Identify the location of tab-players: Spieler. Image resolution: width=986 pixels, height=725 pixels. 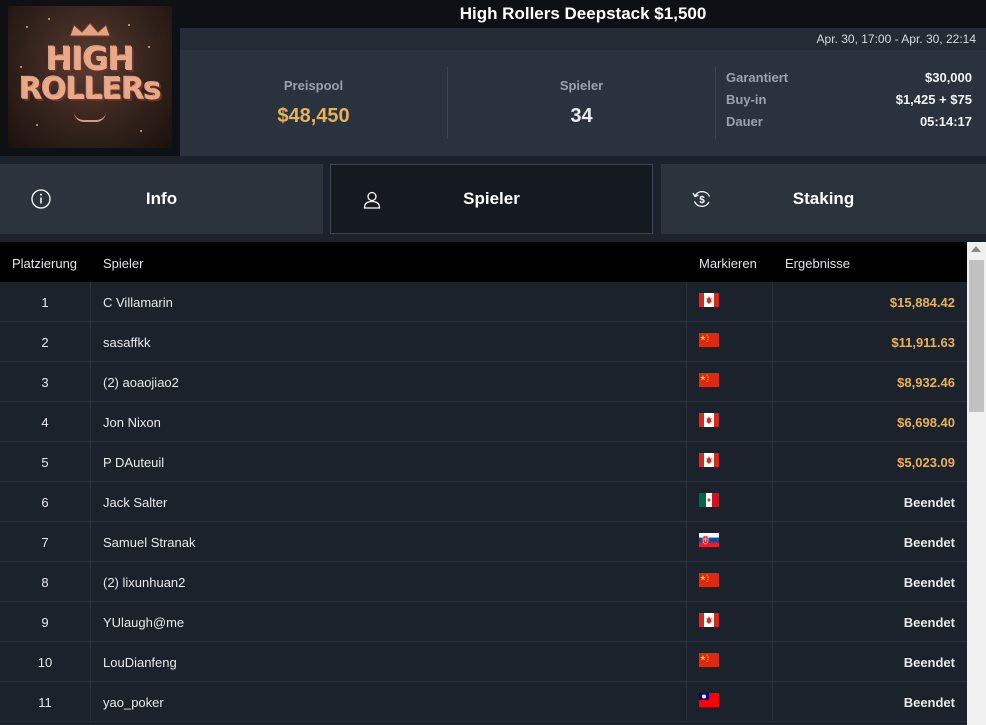
(491, 199).